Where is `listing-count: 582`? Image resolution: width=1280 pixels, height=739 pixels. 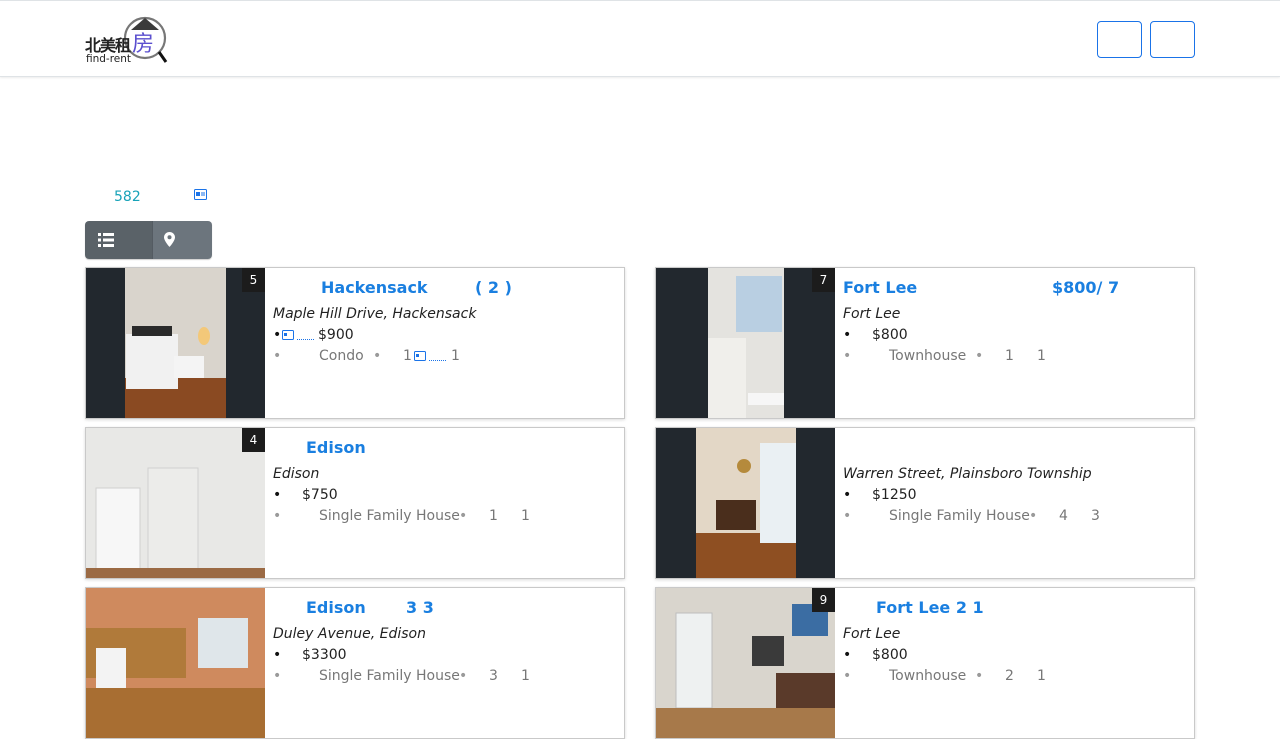 listing-count: 582 is located at coordinates (127, 197).